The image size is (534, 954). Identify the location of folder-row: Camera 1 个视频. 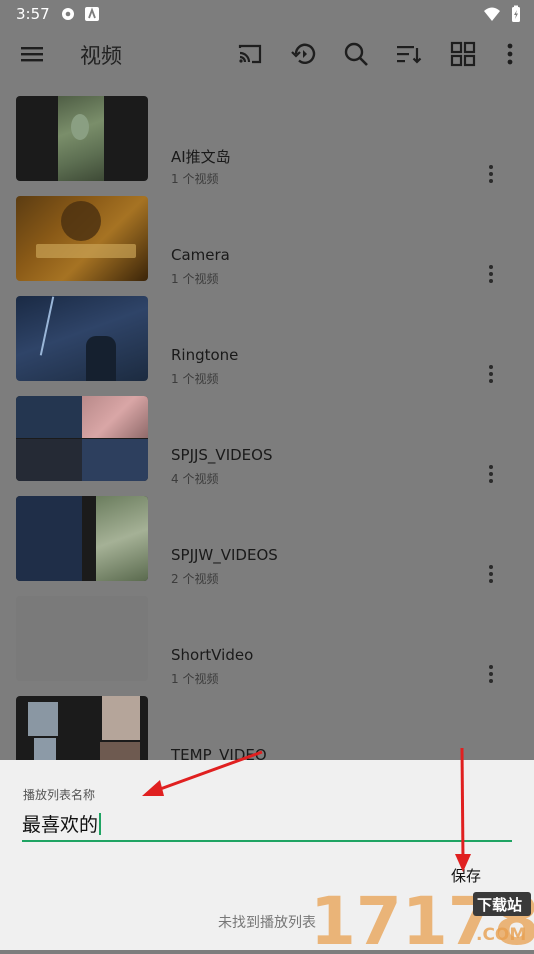
(267, 233).